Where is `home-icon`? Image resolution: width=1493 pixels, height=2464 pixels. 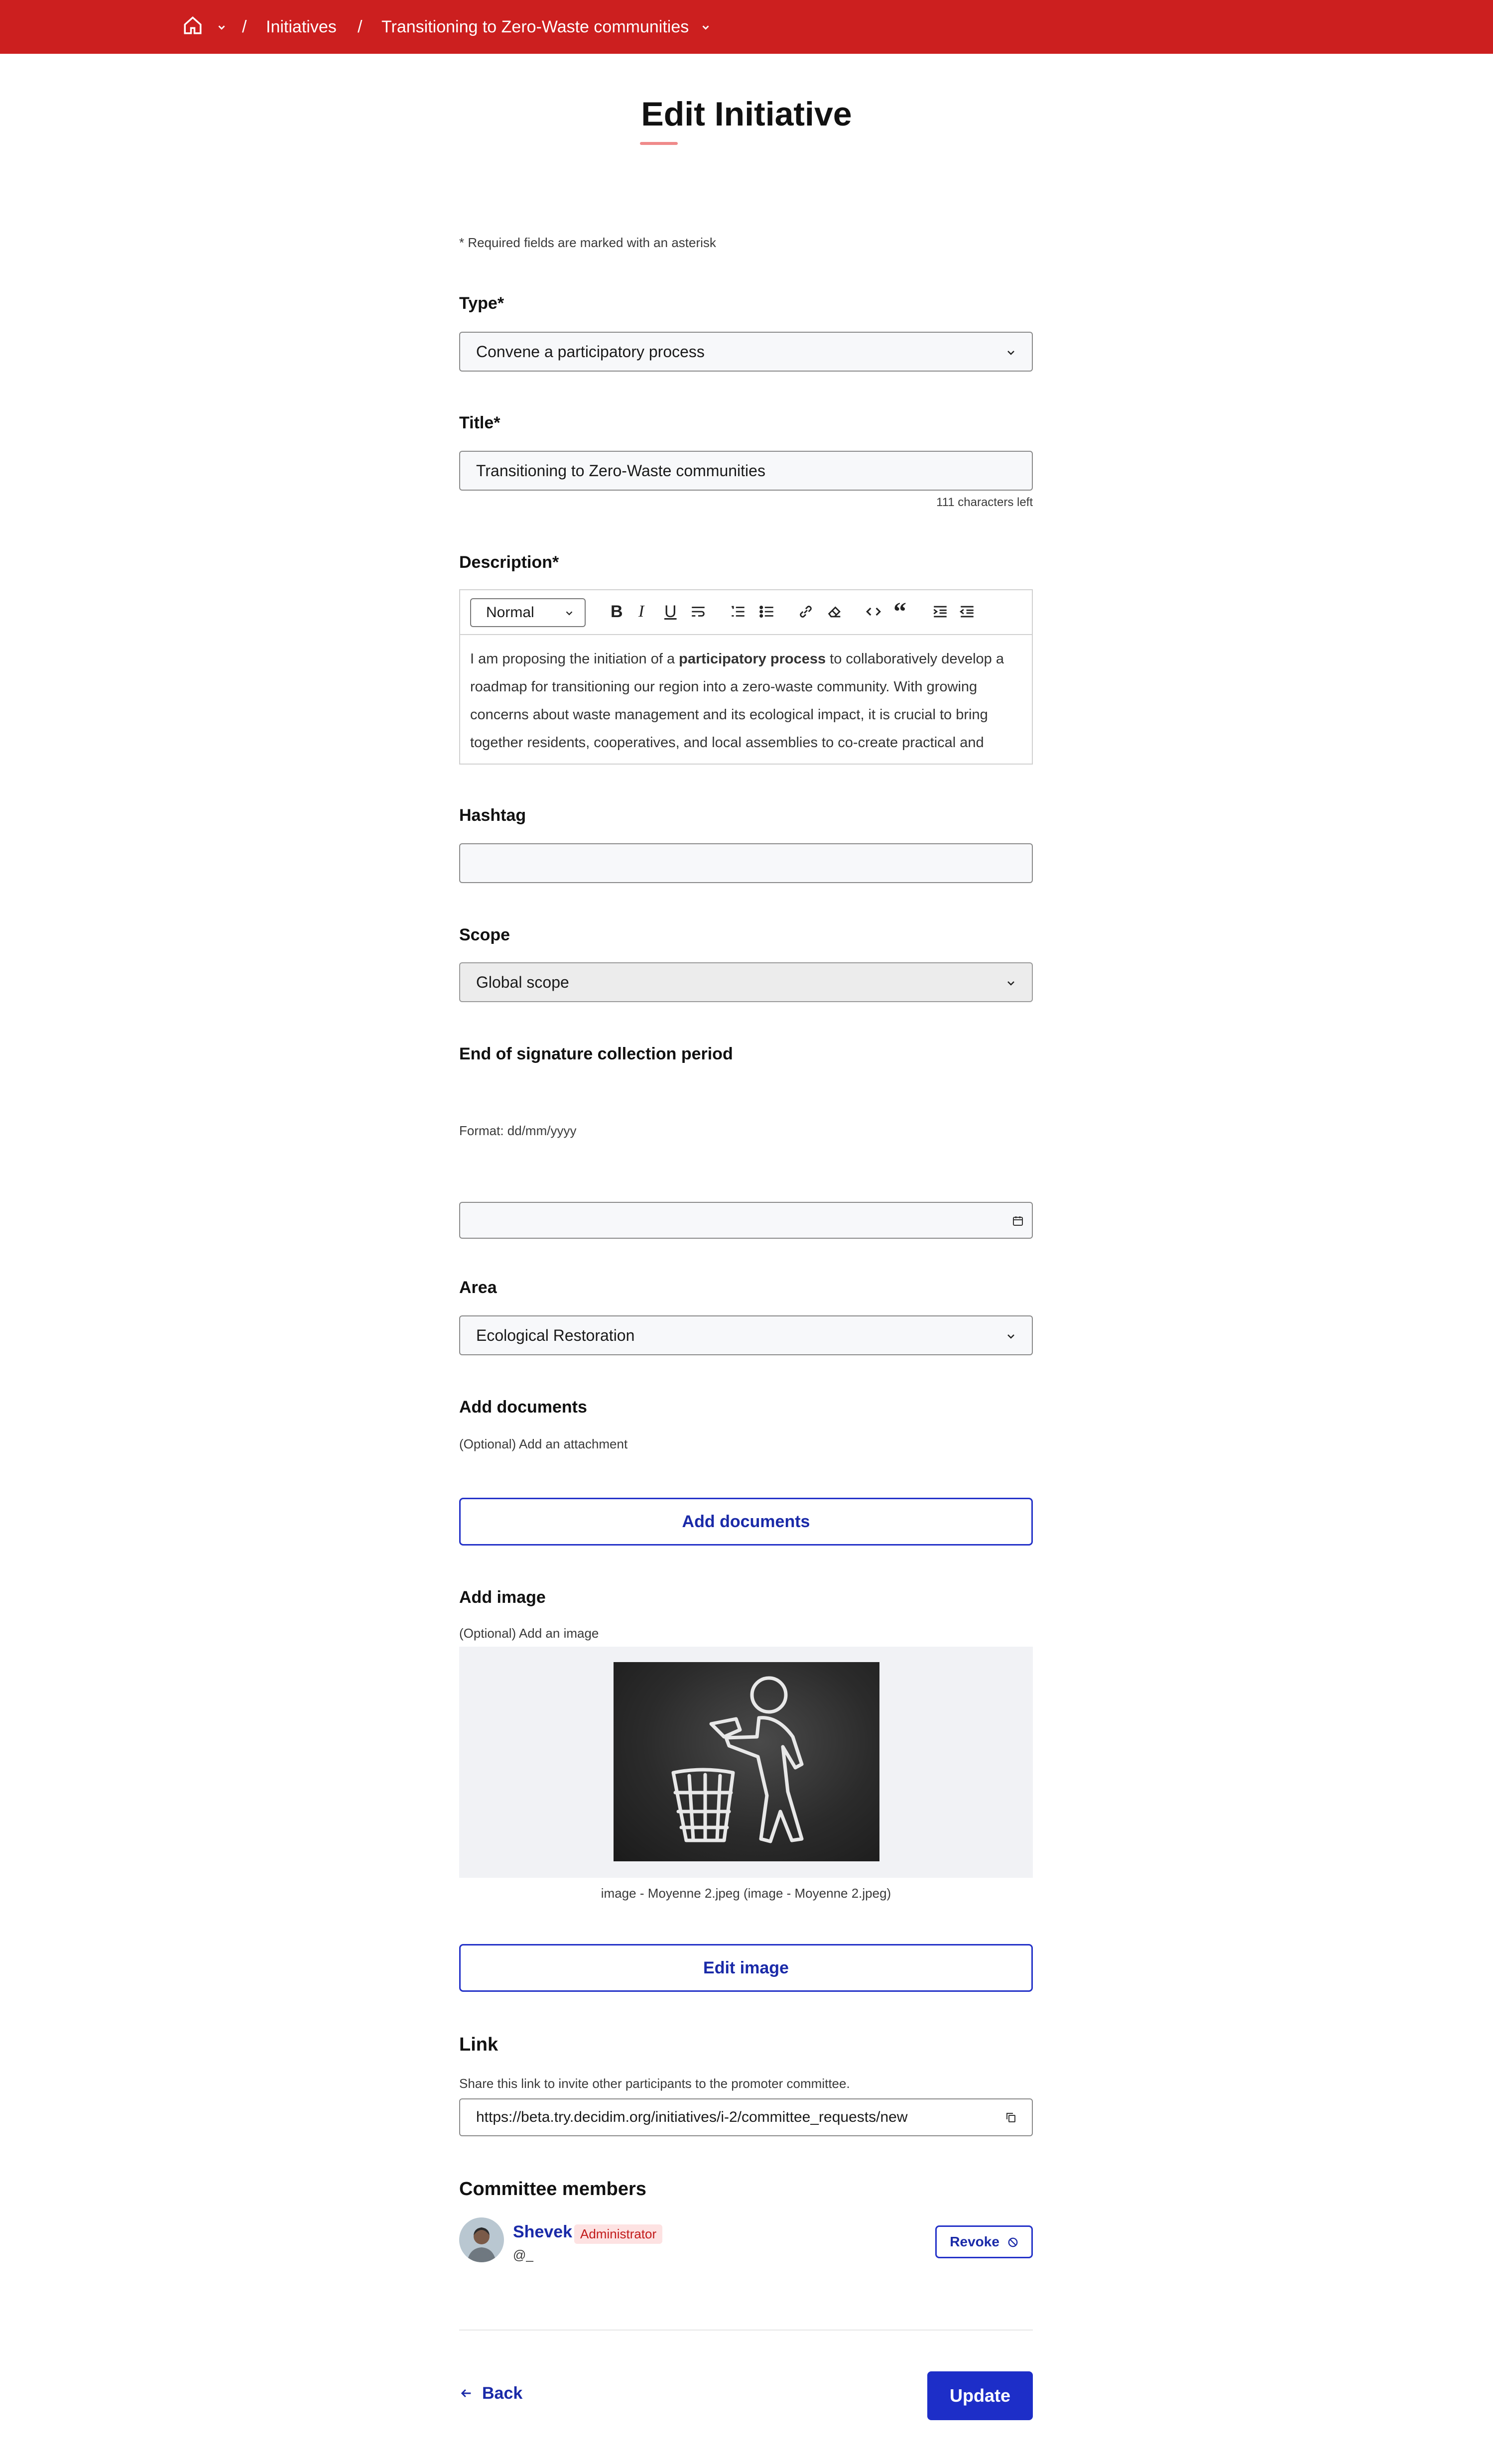 home-icon is located at coordinates (192, 25).